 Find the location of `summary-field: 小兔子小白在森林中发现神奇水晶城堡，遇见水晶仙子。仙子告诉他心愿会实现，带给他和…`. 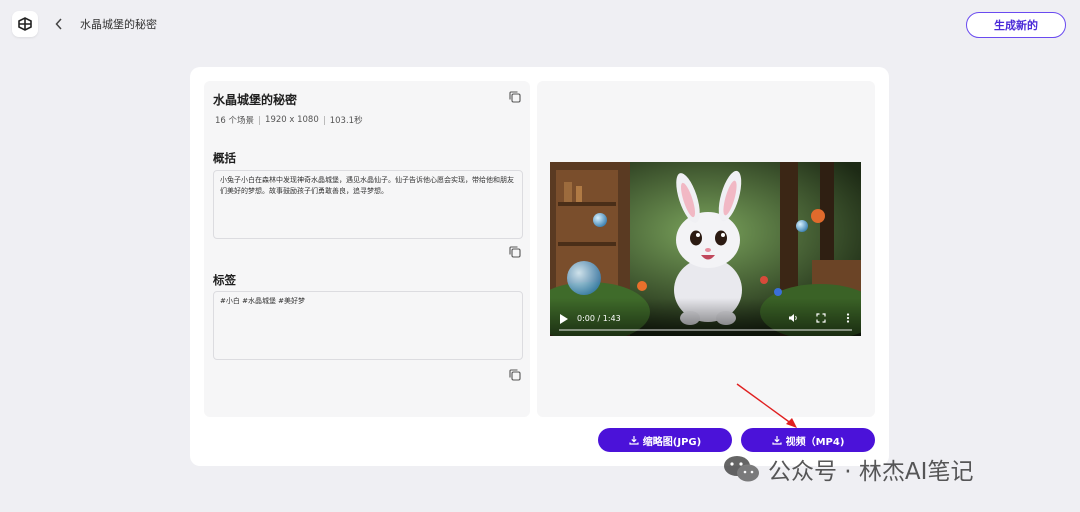

summary-field: 小兔子小白在森林中发现神奇水晶城堡，遇见水晶仙子。仙子告诉他心愿会实现，带给他和… is located at coordinates (368, 204).